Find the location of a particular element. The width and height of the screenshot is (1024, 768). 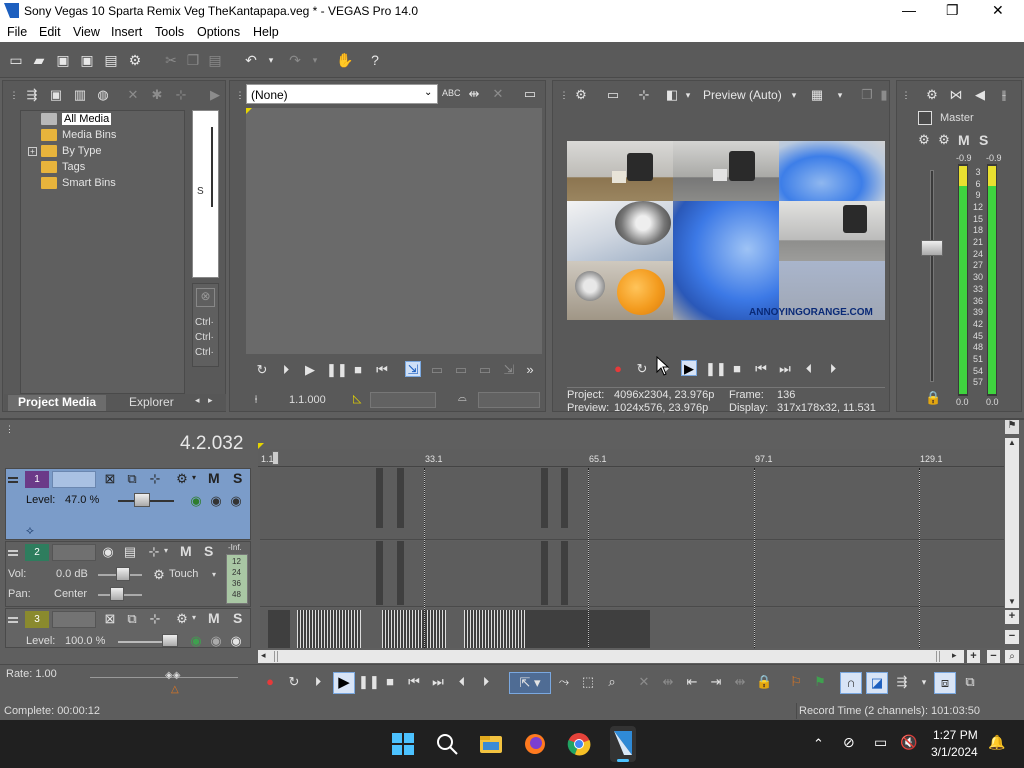

automation-dropdown-icon: ▾ is located at coordinates (214, 574).